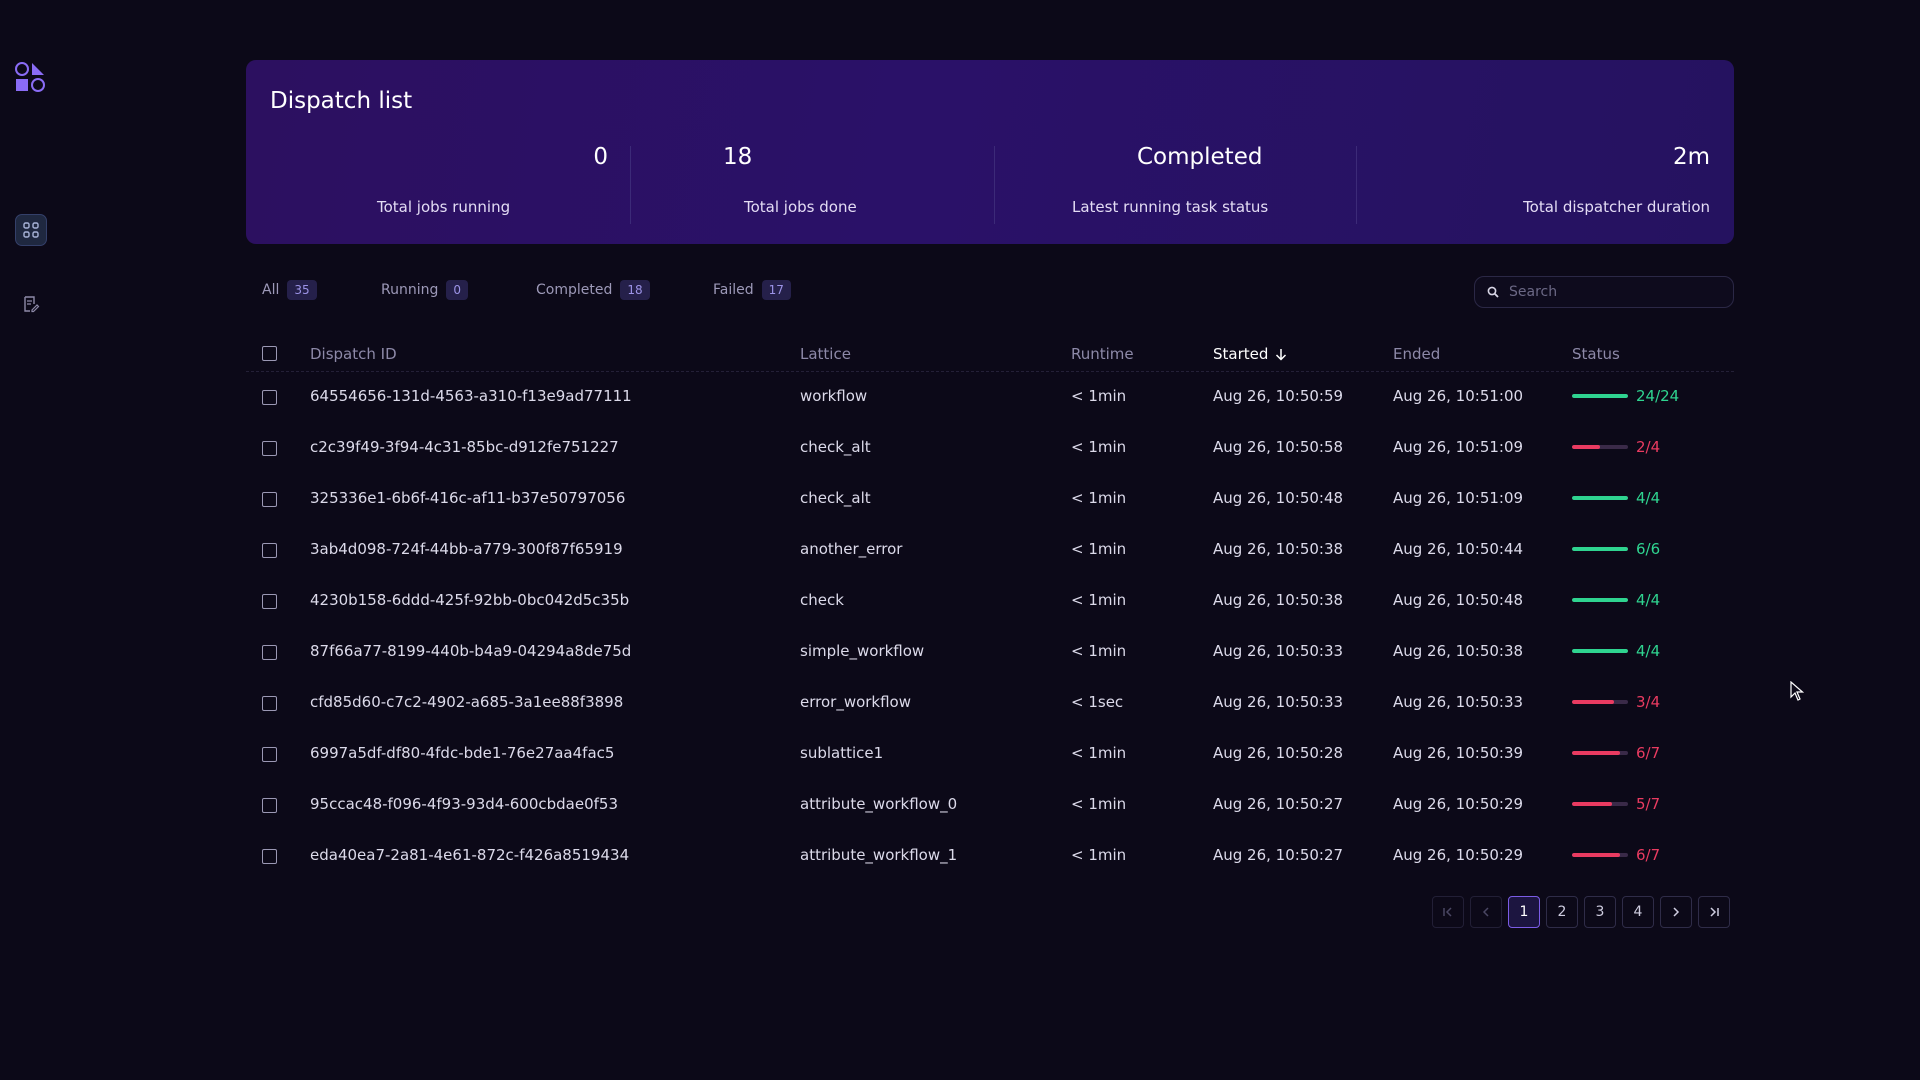  What do you see at coordinates (469, 600) in the screenshot?
I see `dispatch-id-cell: 4230b158-6ddd-425f-92bb-0bc042d5c35b` at bounding box center [469, 600].